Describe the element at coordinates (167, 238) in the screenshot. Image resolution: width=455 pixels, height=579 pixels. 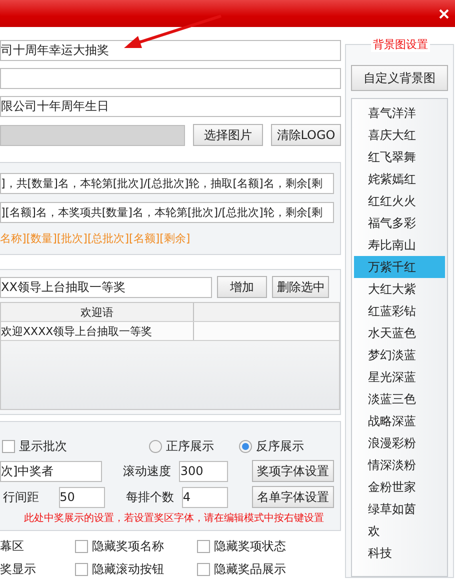
I see `token-list: 名称][数量][批次][总批次][名额][剩余]` at that location.